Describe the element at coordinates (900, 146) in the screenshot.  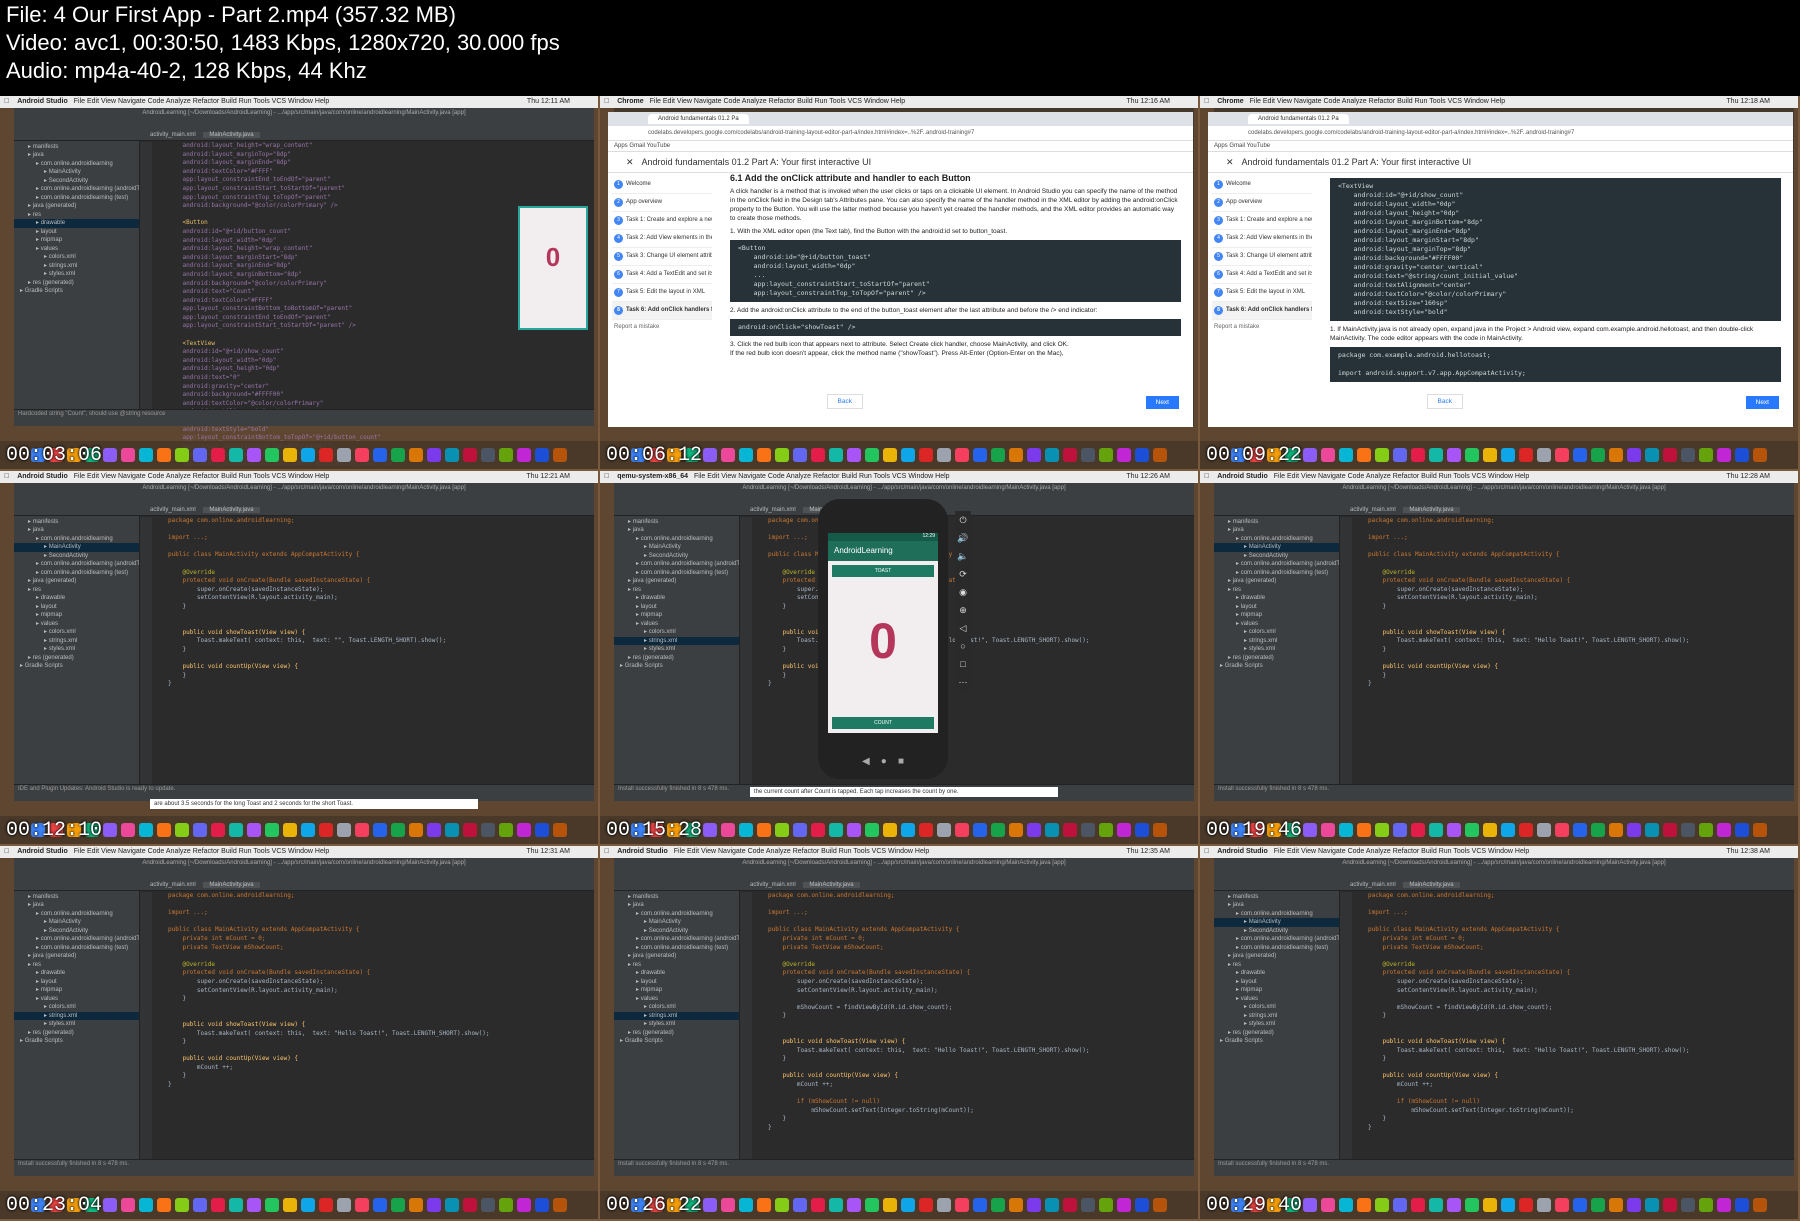
I see `bookmarks-bar: Apps Gmail YouTube` at that location.